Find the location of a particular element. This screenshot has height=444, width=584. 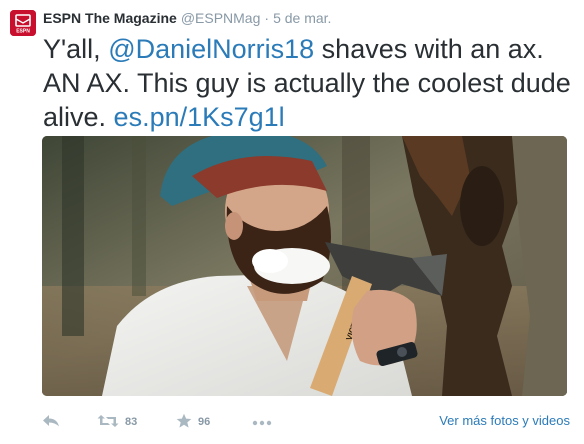

tweet-text-start: Y'all, is located at coordinates (76, 49).